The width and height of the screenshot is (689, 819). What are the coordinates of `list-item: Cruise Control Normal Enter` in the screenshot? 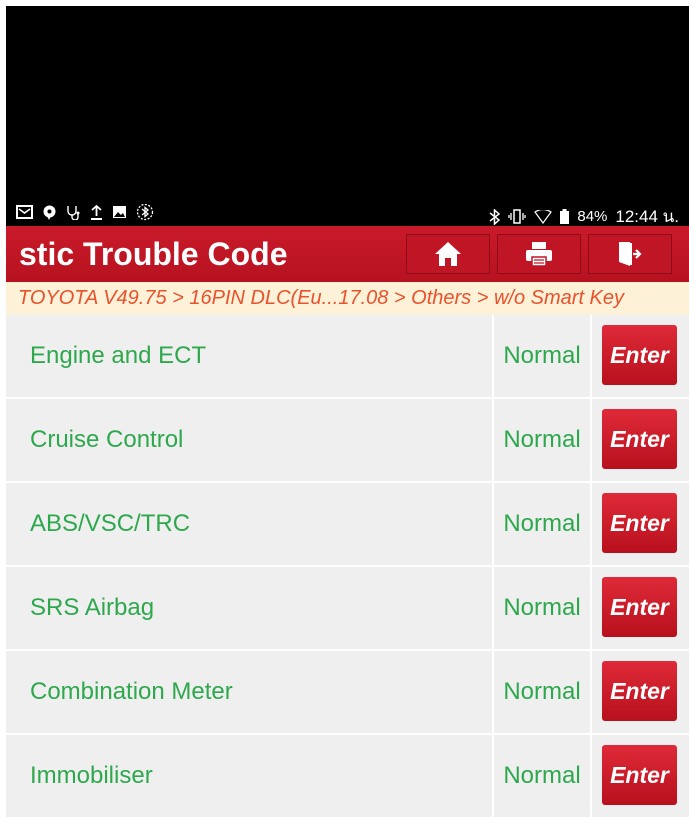 It's located at (347, 441).